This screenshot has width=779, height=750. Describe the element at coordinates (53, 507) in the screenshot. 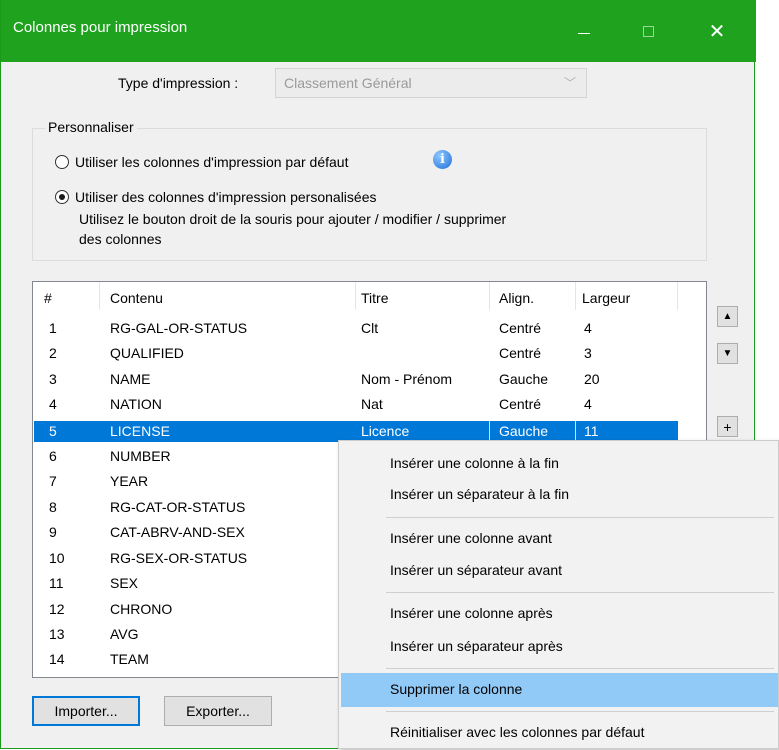

I see `cell-num: 8` at that location.